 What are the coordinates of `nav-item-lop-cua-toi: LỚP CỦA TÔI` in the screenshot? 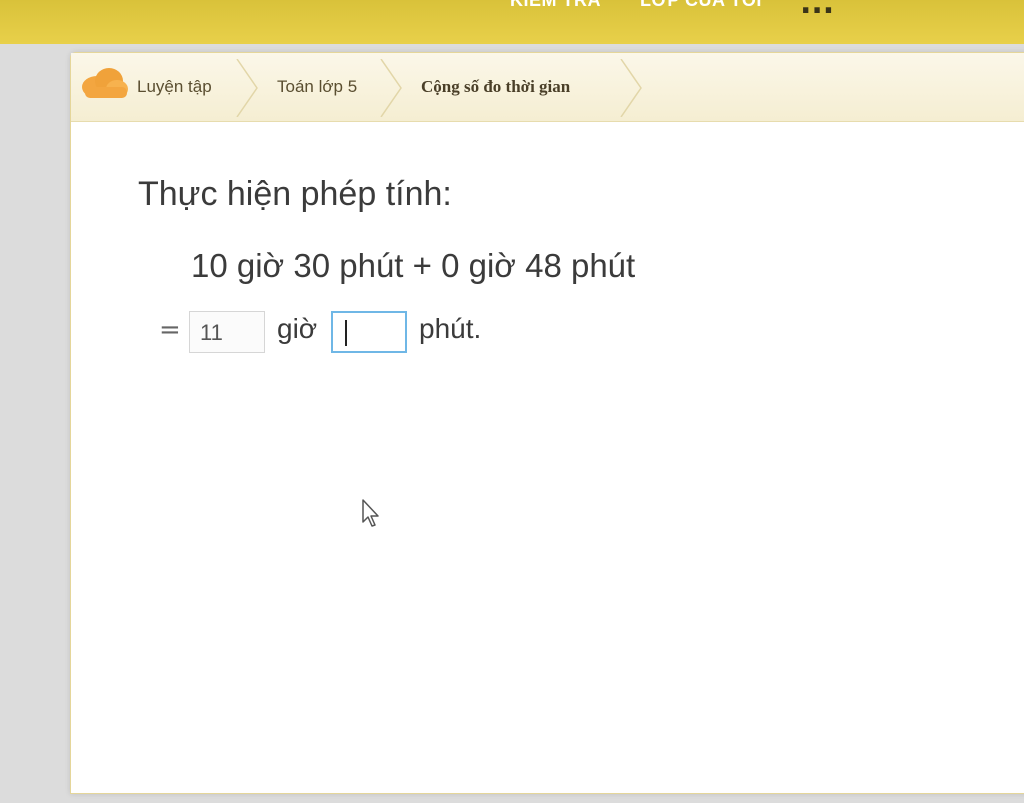 It's located at (701, 5).